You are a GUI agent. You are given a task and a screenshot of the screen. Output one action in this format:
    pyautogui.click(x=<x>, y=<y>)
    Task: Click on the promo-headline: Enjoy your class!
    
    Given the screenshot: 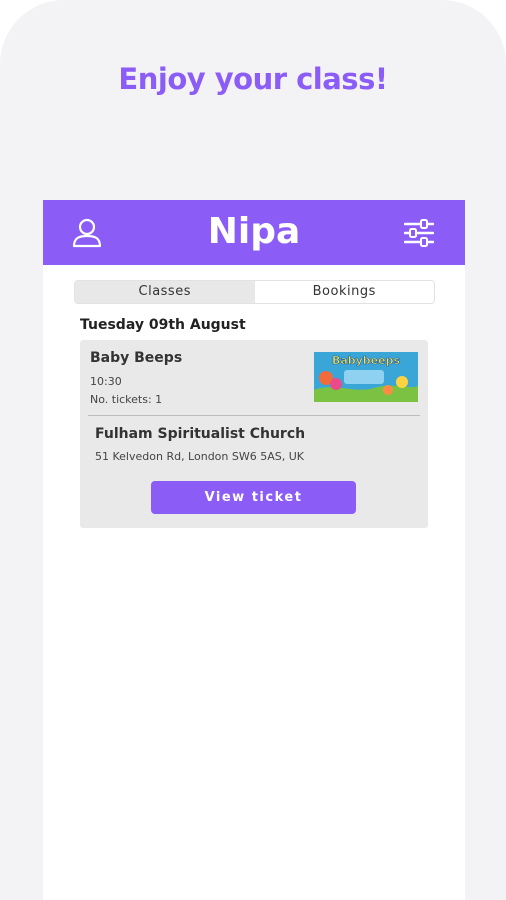 What is the action you would take?
    pyautogui.click(x=253, y=79)
    